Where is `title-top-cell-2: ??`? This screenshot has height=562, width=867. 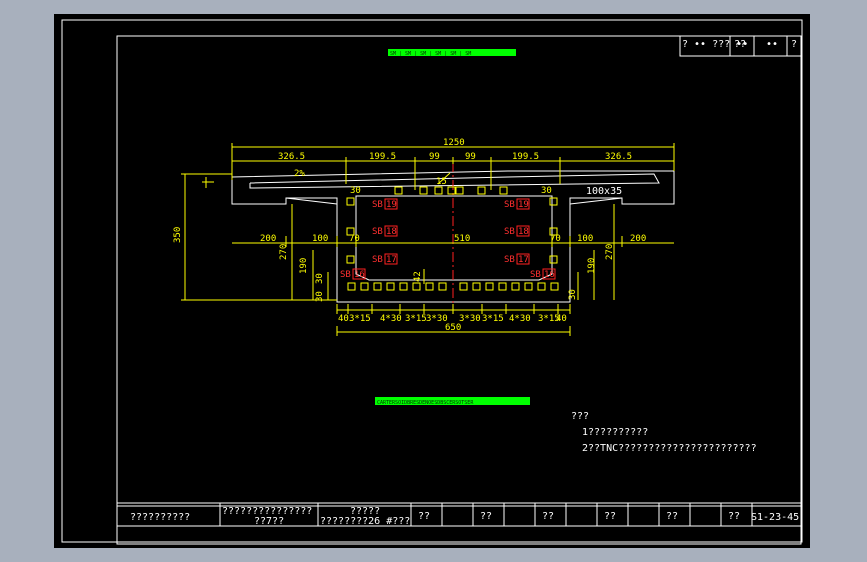 title-top-cell-2: ?? is located at coordinates (740, 44).